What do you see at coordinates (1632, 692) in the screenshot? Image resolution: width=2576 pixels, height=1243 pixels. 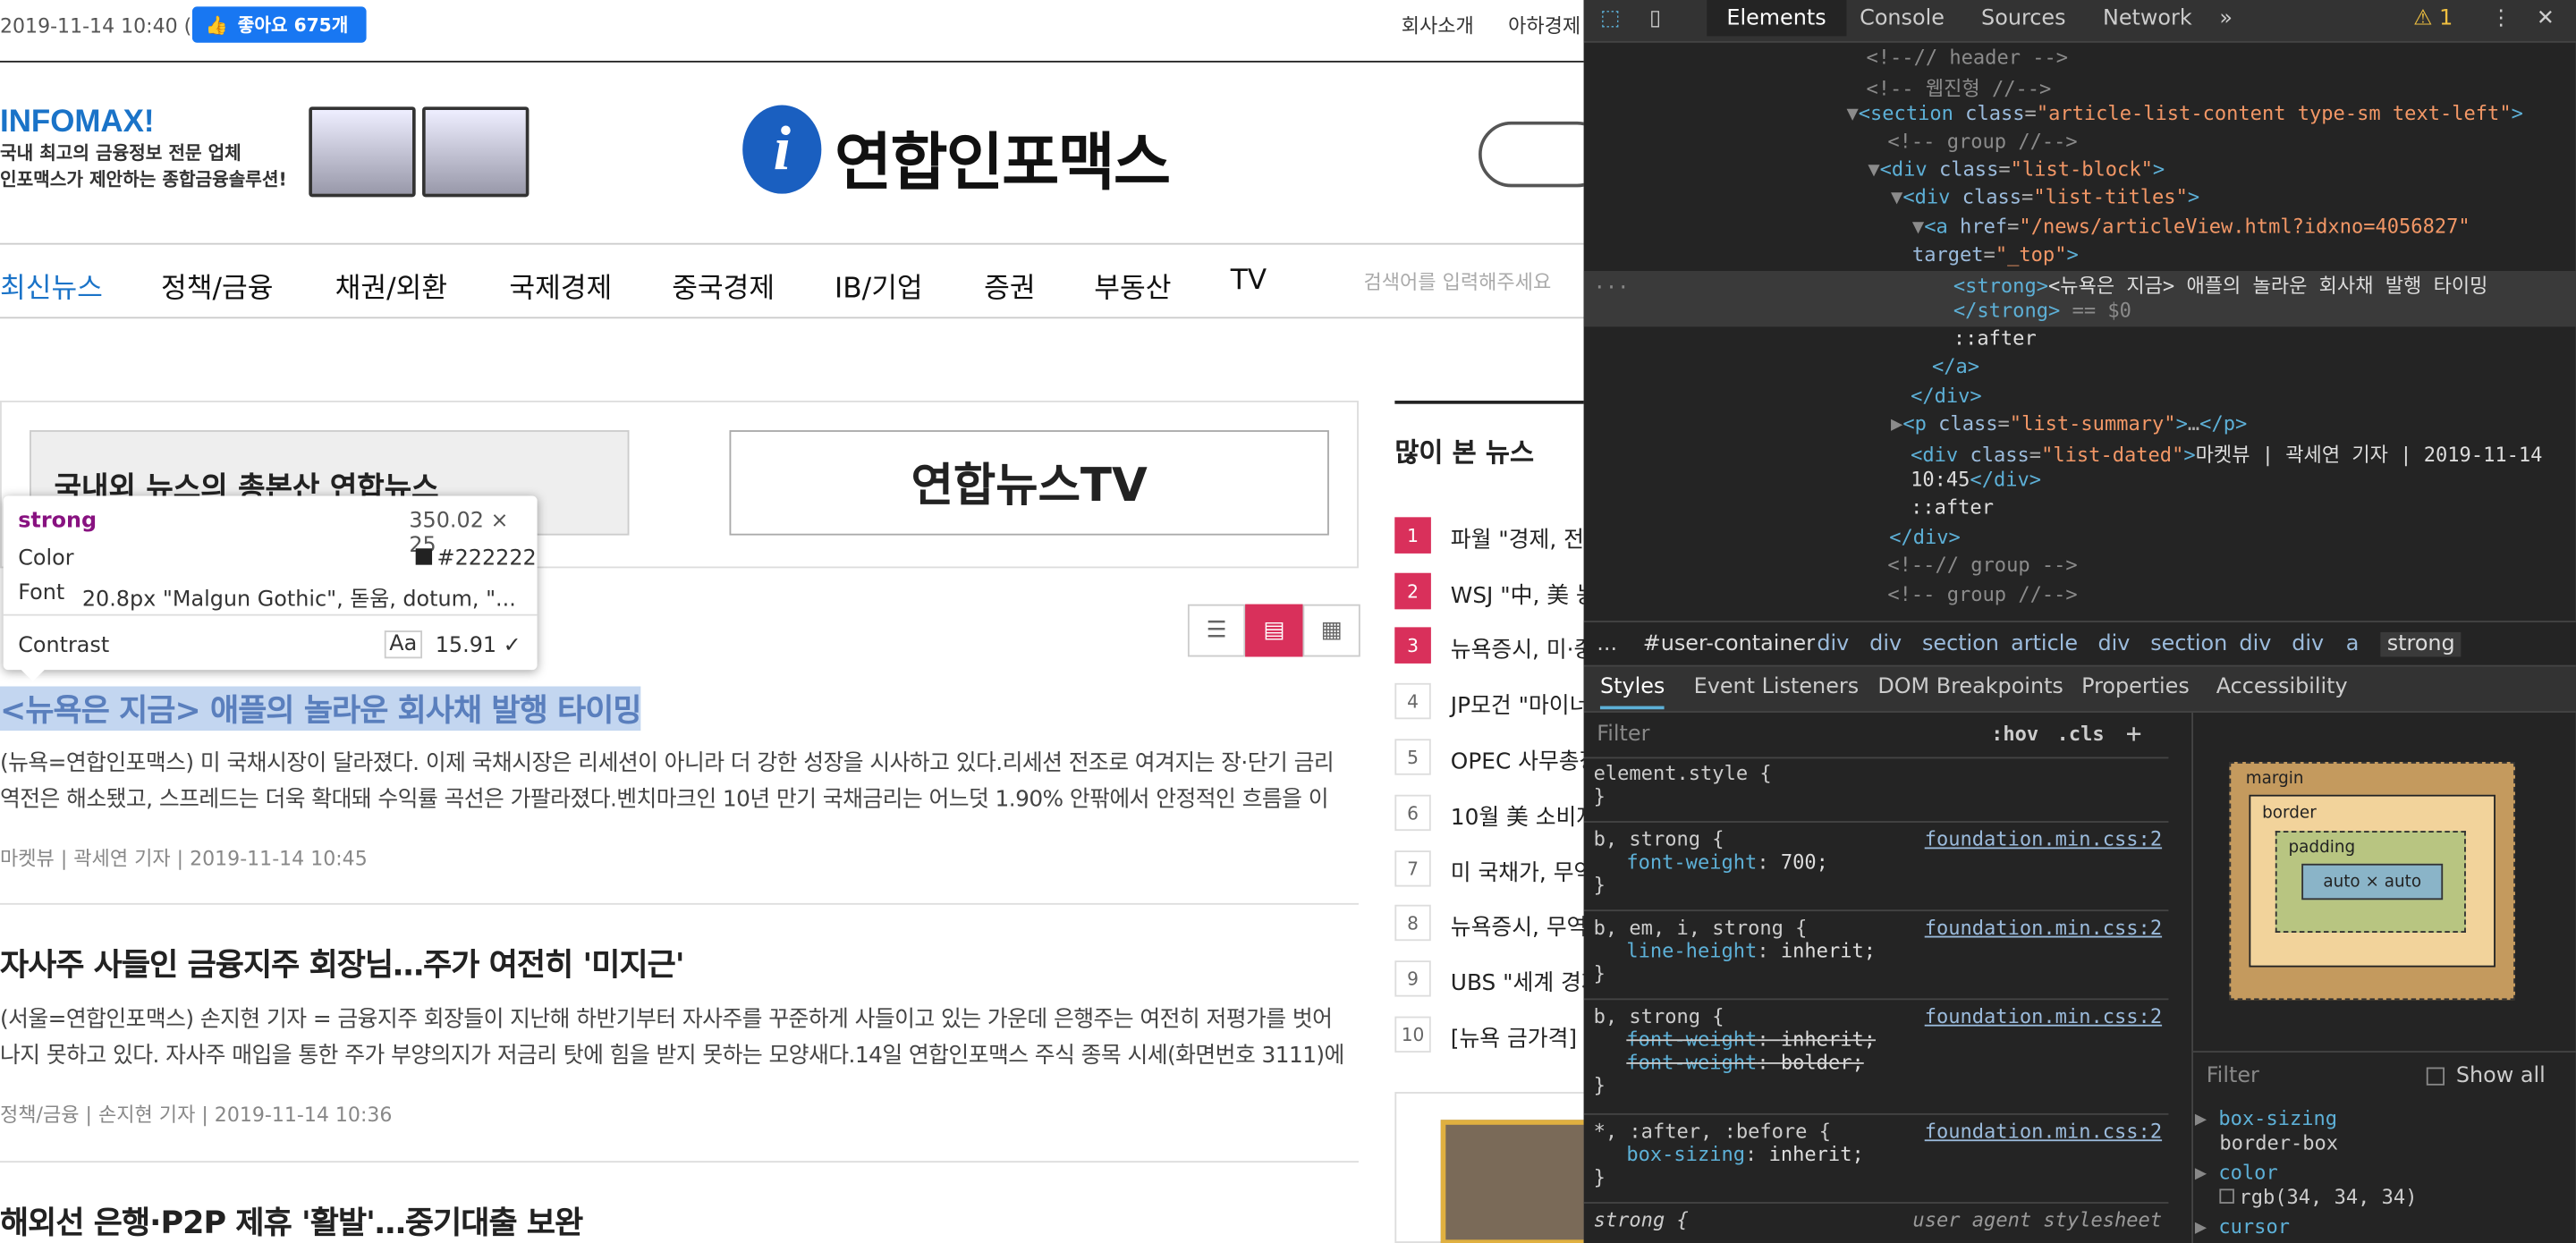 I see `subtab-styles: Styles` at bounding box center [1632, 692].